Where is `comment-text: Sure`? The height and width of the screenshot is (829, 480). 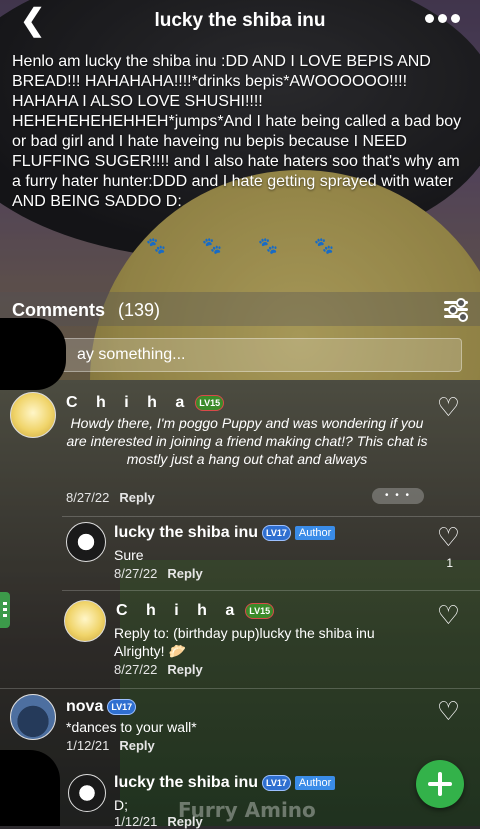 comment-text: Sure is located at coordinates (129, 555).